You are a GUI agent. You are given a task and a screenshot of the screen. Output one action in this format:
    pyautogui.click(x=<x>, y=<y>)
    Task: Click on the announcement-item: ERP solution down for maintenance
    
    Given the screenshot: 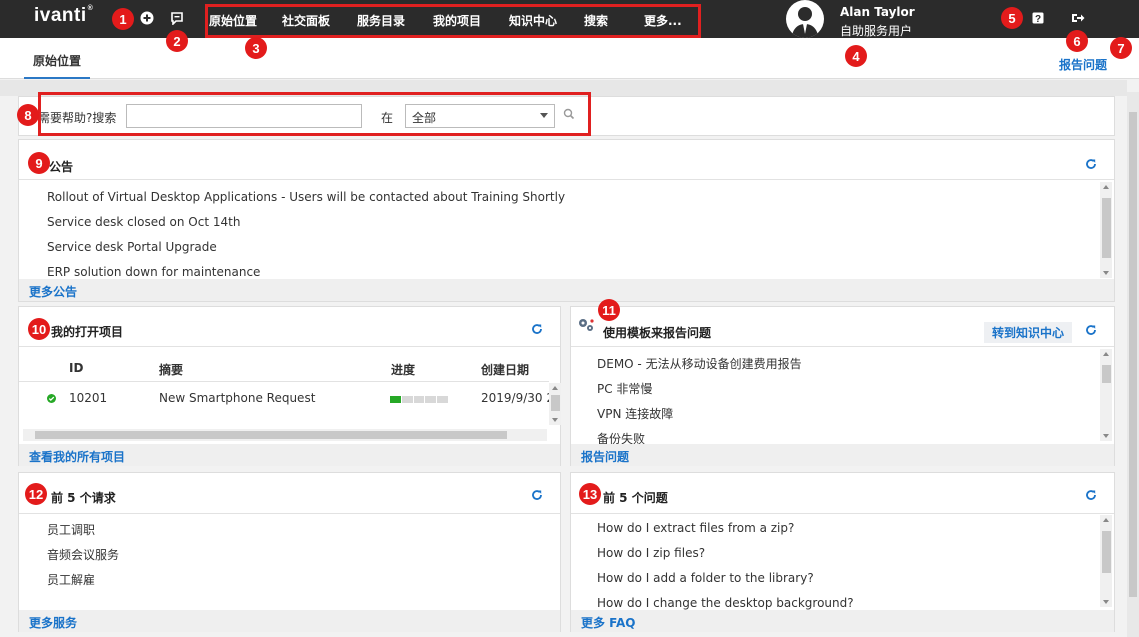 What is the action you would take?
    pyautogui.click(x=153, y=272)
    